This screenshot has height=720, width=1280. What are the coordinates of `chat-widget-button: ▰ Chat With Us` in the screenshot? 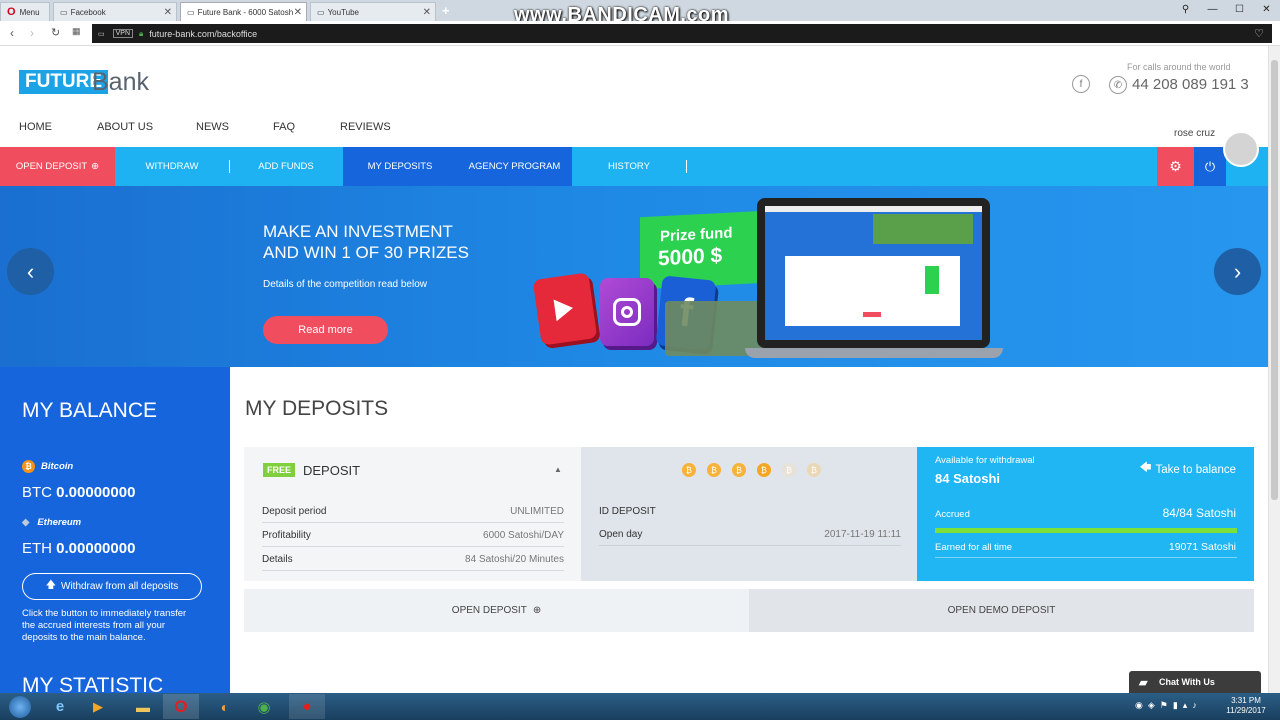 It's located at (1195, 682).